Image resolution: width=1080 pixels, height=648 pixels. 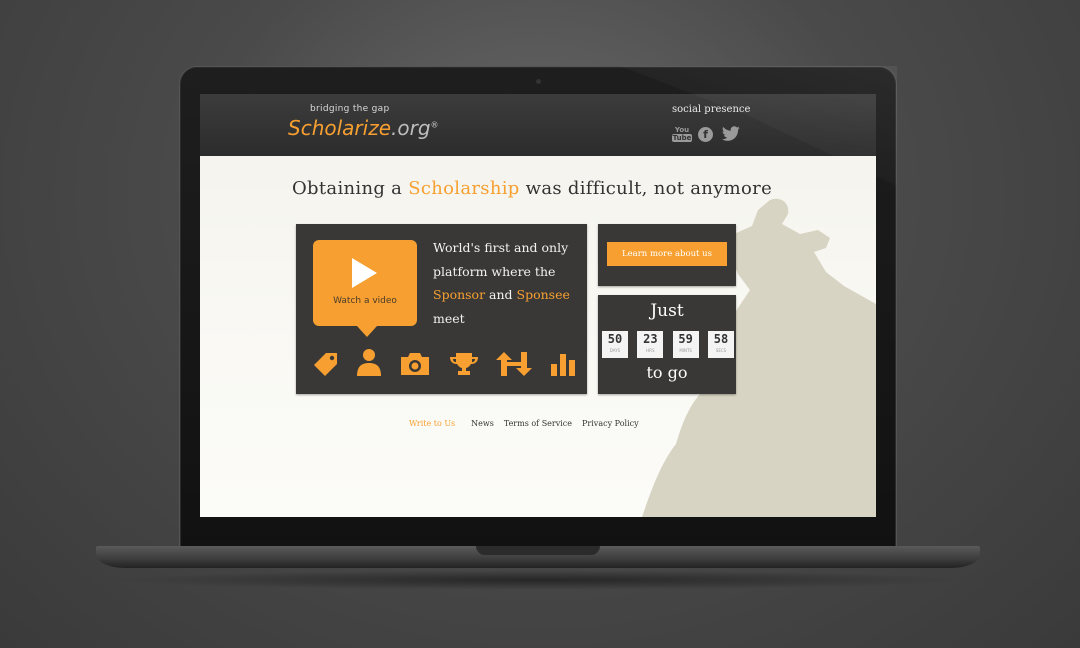 I want to click on laptop-shadow, so click(x=540, y=580).